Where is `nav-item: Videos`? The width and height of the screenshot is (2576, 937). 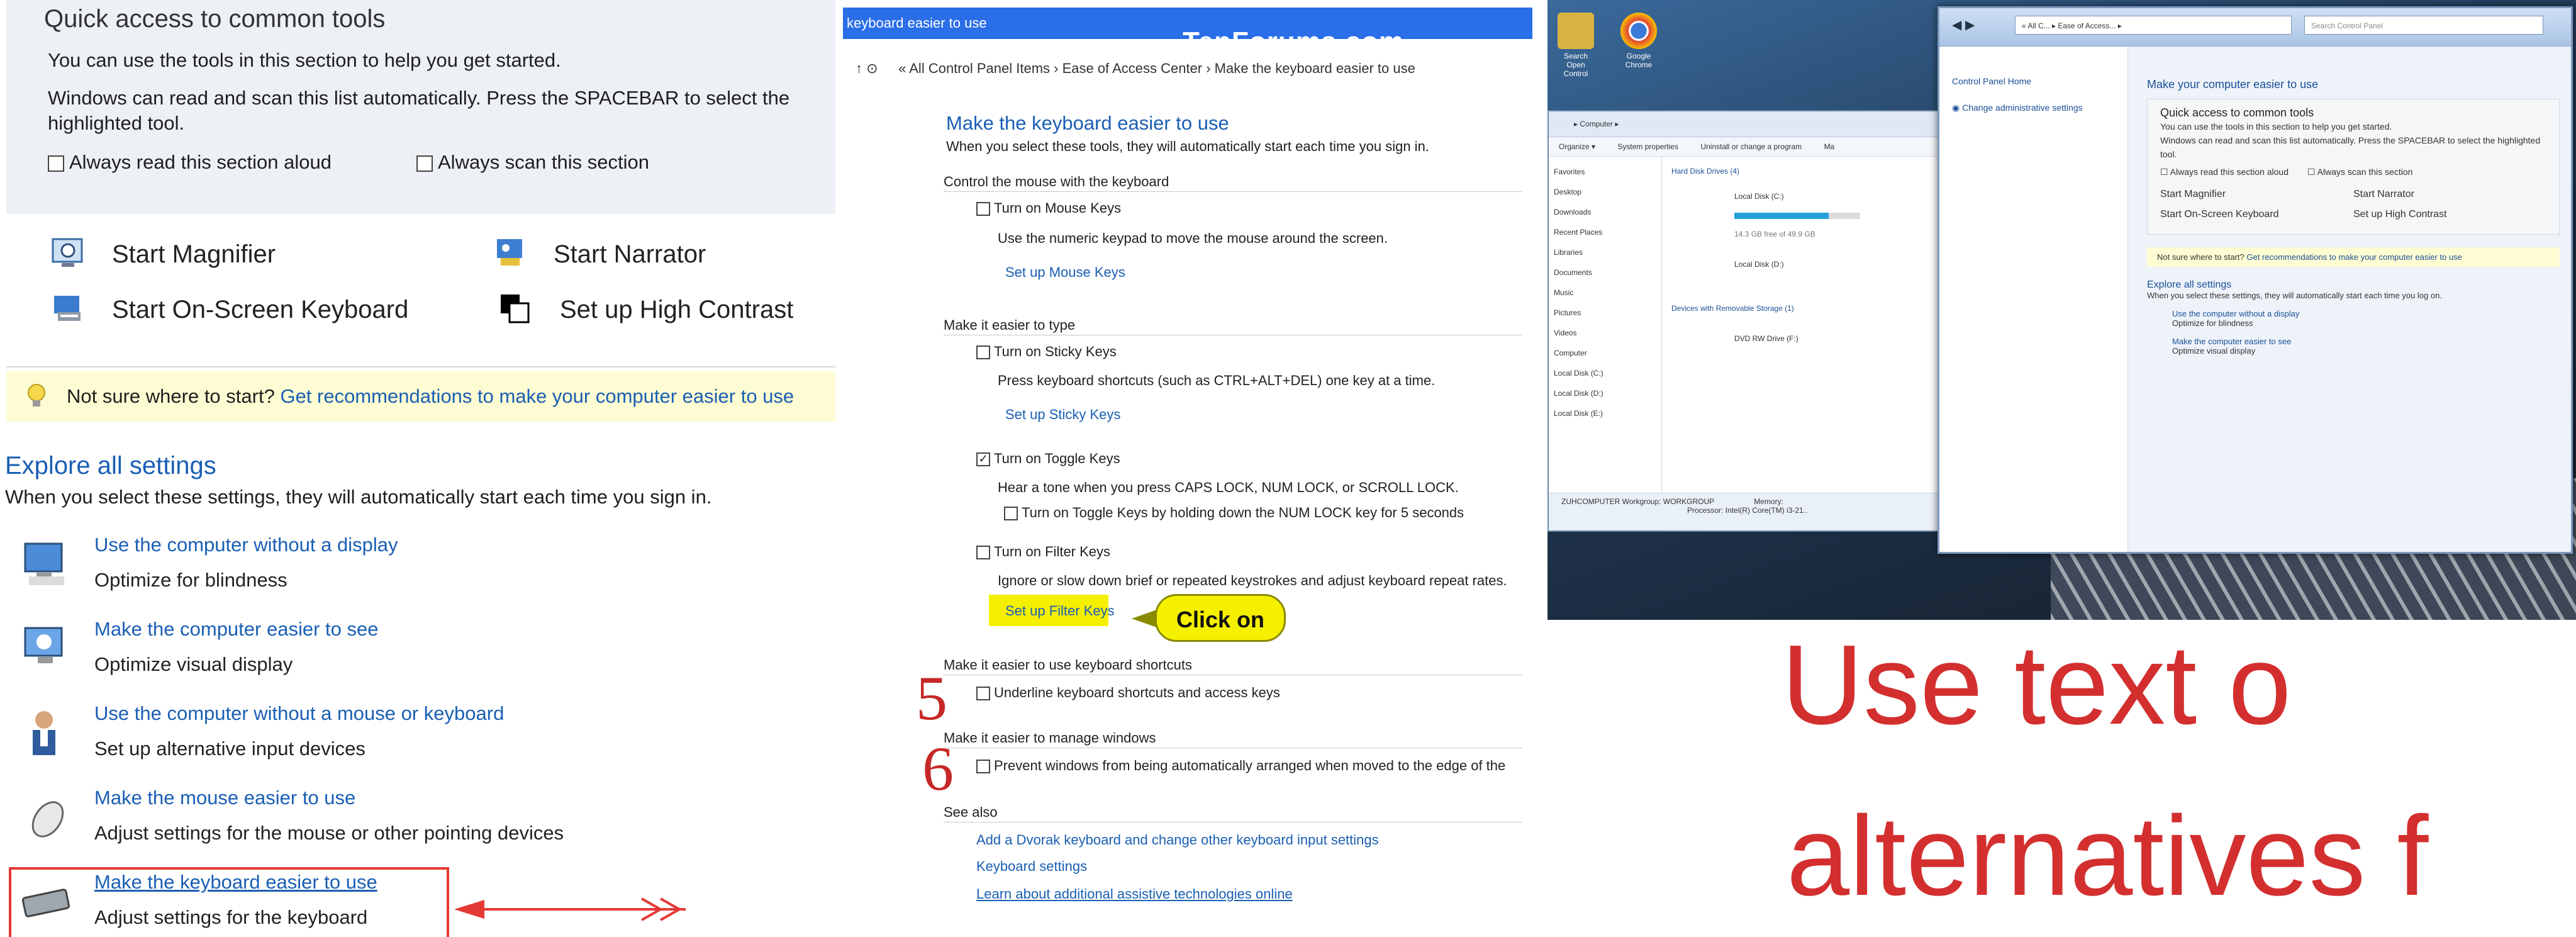
nav-item: Videos is located at coordinates (1605, 333).